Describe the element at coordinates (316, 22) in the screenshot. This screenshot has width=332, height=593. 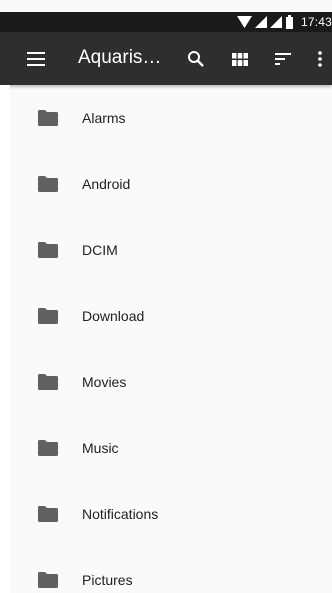
I see `status-time: 17:43` at that location.